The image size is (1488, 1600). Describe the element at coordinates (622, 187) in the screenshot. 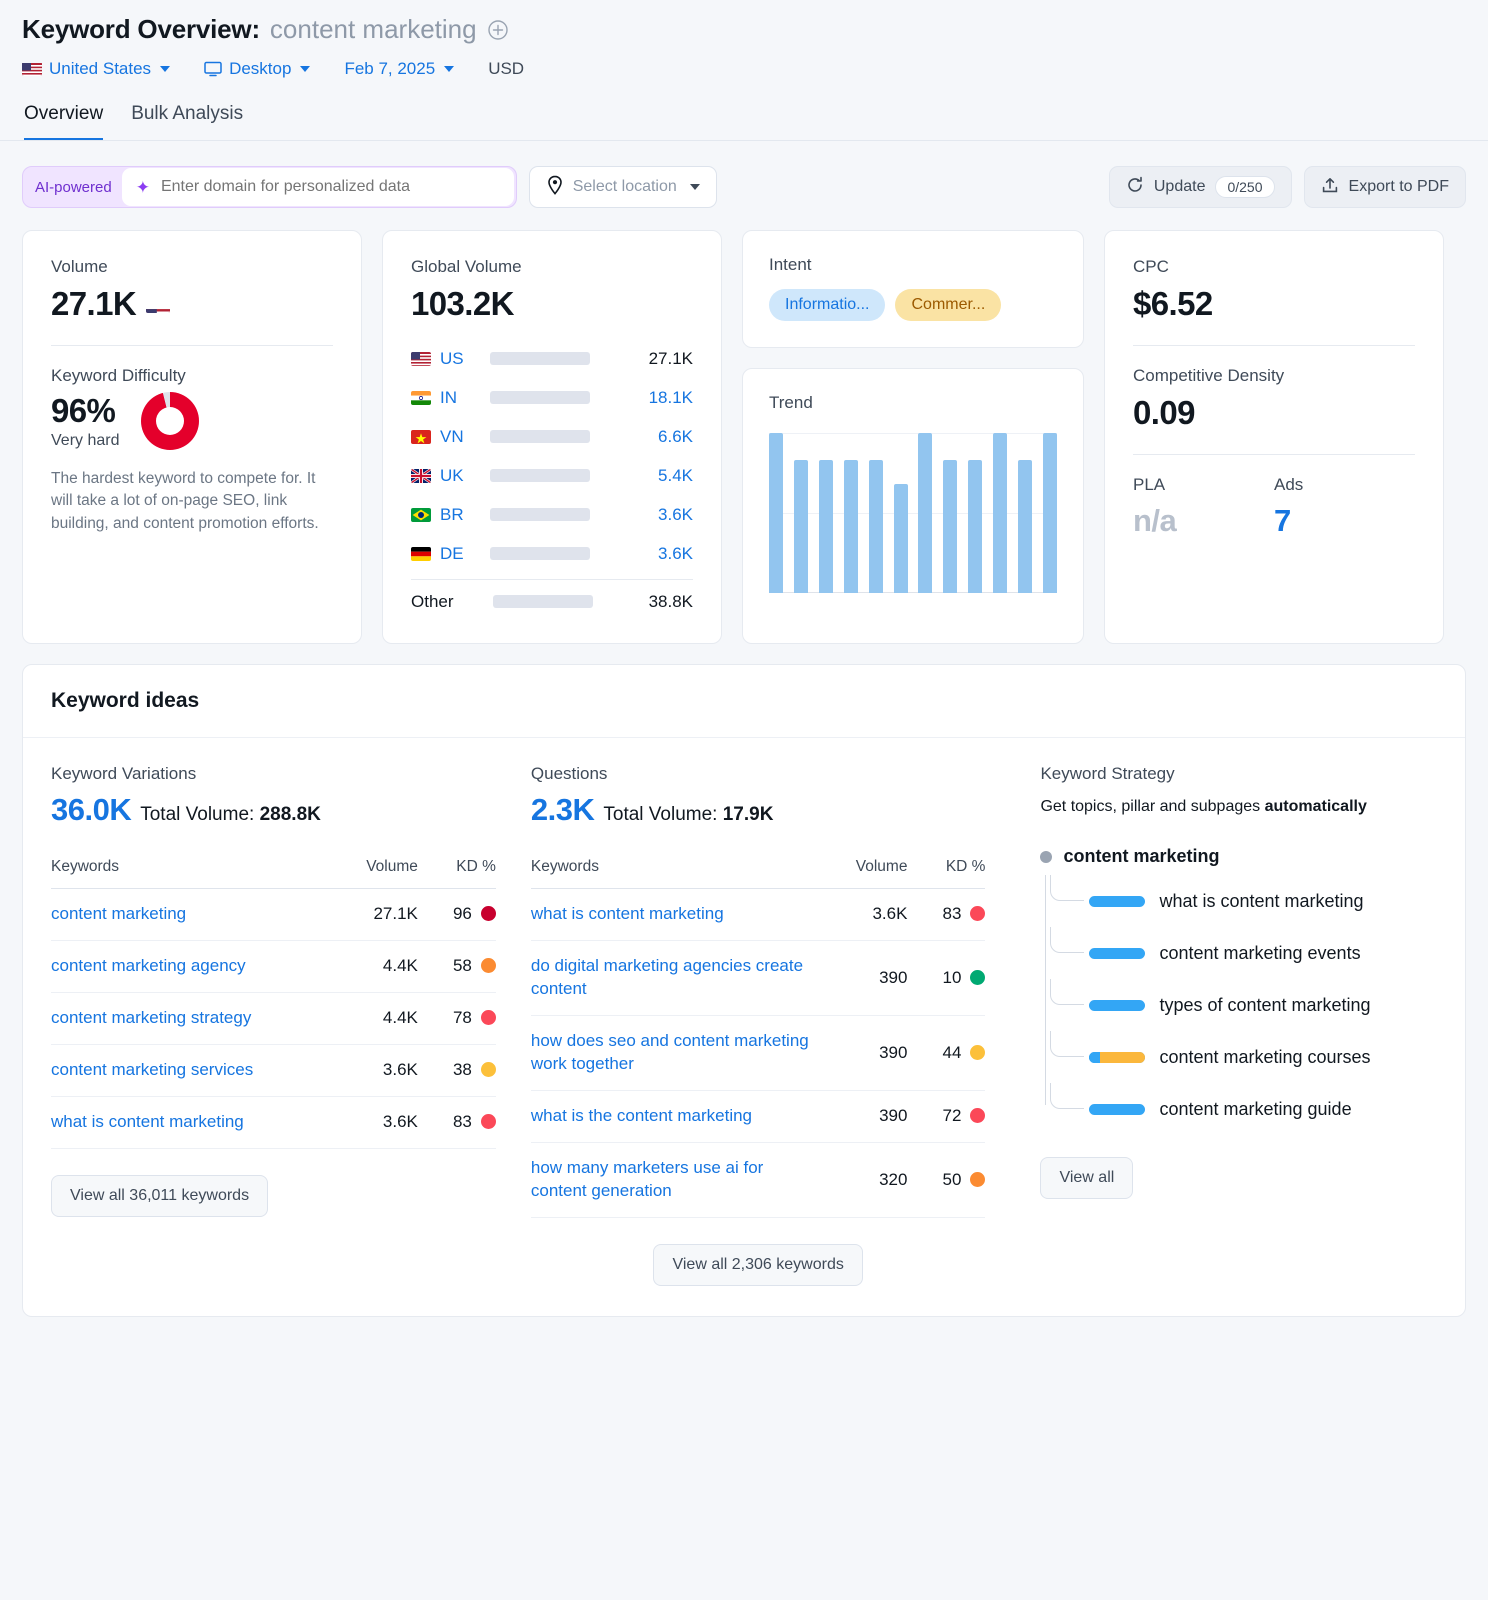

I see `location-selector: Select location` at that location.